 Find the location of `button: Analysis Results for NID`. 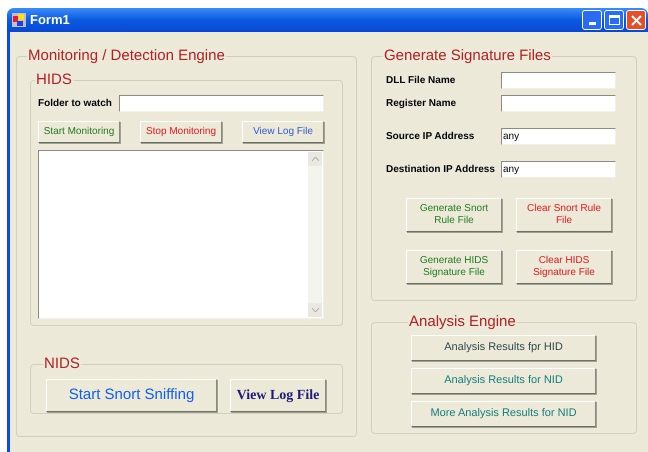

button: Analysis Results for NID is located at coordinates (503, 381).